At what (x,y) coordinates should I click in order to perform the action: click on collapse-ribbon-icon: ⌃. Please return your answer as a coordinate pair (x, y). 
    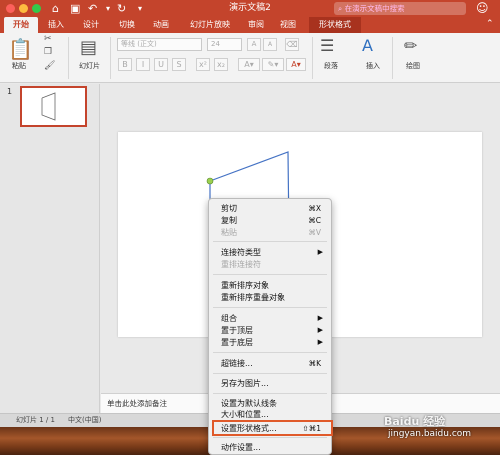
    Looking at the image, I should click on (490, 24).